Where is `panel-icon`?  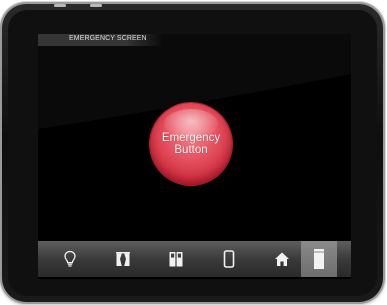
panel-icon is located at coordinates (319, 259).